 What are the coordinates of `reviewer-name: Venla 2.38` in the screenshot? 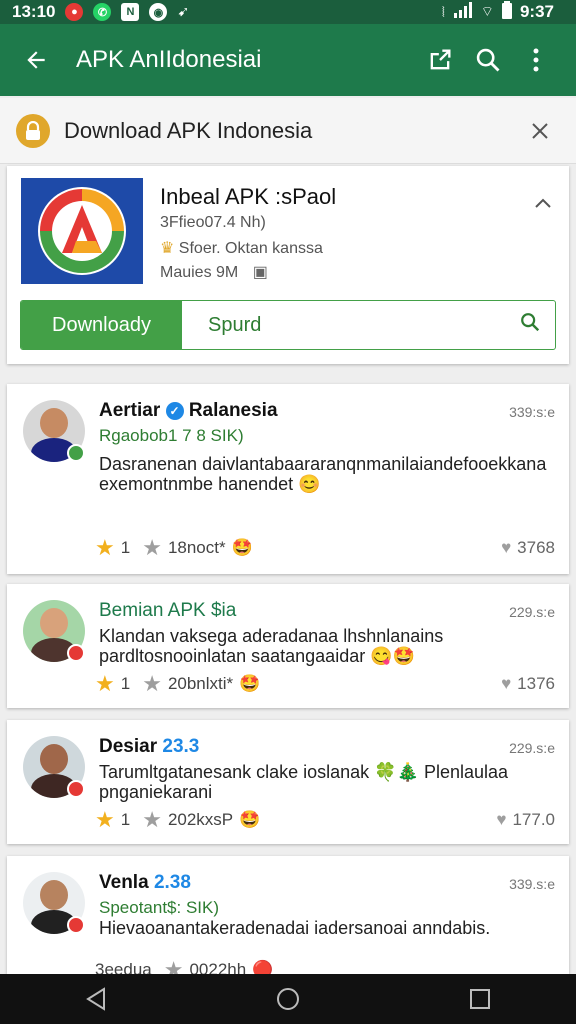 It's located at (145, 883).